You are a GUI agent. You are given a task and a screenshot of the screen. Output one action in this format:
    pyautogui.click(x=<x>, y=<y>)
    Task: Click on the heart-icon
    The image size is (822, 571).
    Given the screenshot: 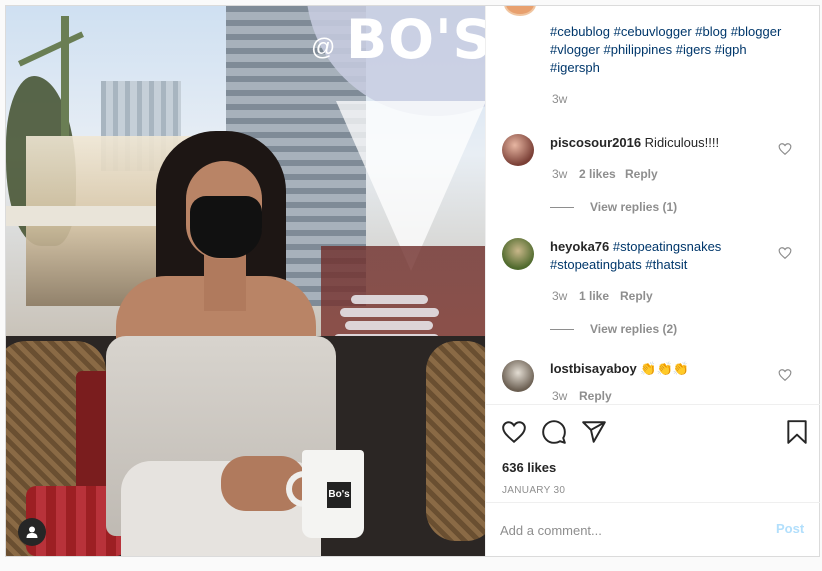 What is the action you would take?
    pyautogui.click(x=514, y=432)
    